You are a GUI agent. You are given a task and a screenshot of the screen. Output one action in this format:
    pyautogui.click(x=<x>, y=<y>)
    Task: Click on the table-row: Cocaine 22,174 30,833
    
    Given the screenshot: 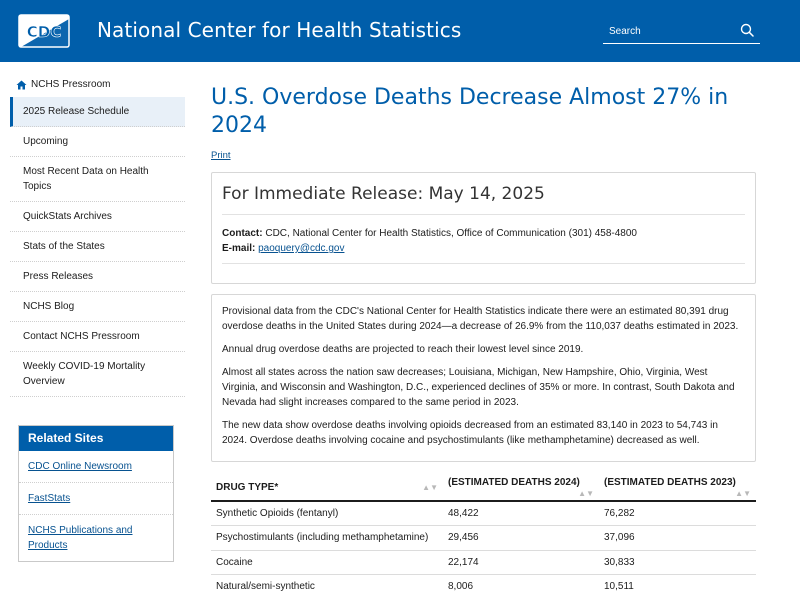 What is the action you would take?
    pyautogui.click(x=483, y=562)
    